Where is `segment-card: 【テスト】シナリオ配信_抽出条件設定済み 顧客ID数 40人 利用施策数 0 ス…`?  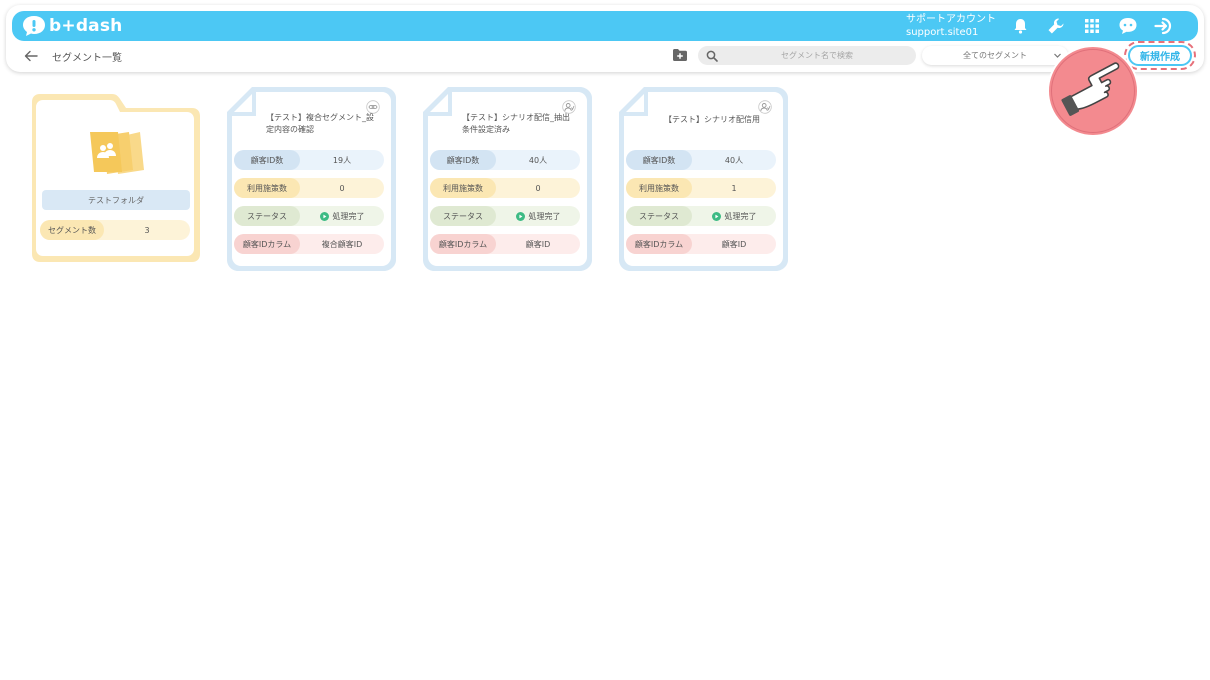
segment-card: 【テスト】シナリオ配信_抽出条件設定済み 顧客ID数 40人 利用施策数 0 ス… is located at coordinates (508, 178).